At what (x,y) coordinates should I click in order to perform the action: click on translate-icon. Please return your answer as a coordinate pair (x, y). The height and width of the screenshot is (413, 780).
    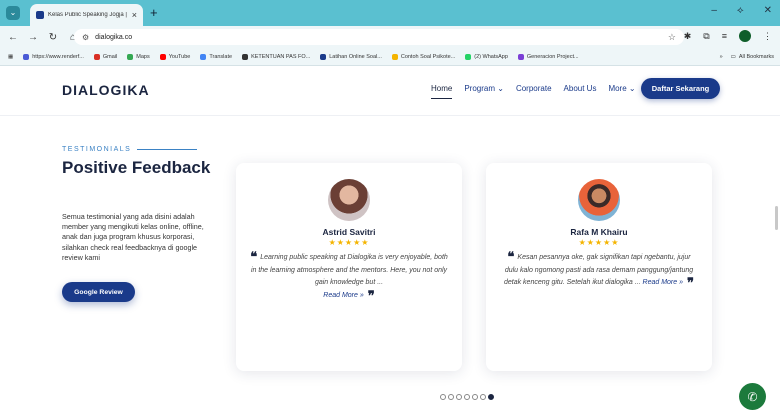
    Looking at the image, I should click on (203, 56).